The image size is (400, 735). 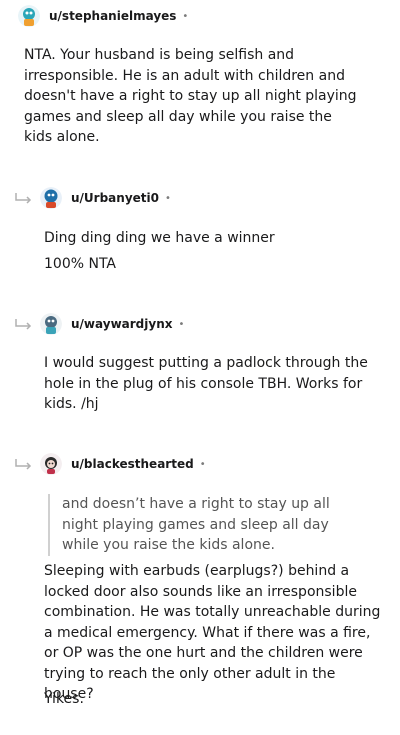 What do you see at coordinates (132, 464) in the screenshot?
I see `username: u/blackesthearted` at bounding box center [132, 464].